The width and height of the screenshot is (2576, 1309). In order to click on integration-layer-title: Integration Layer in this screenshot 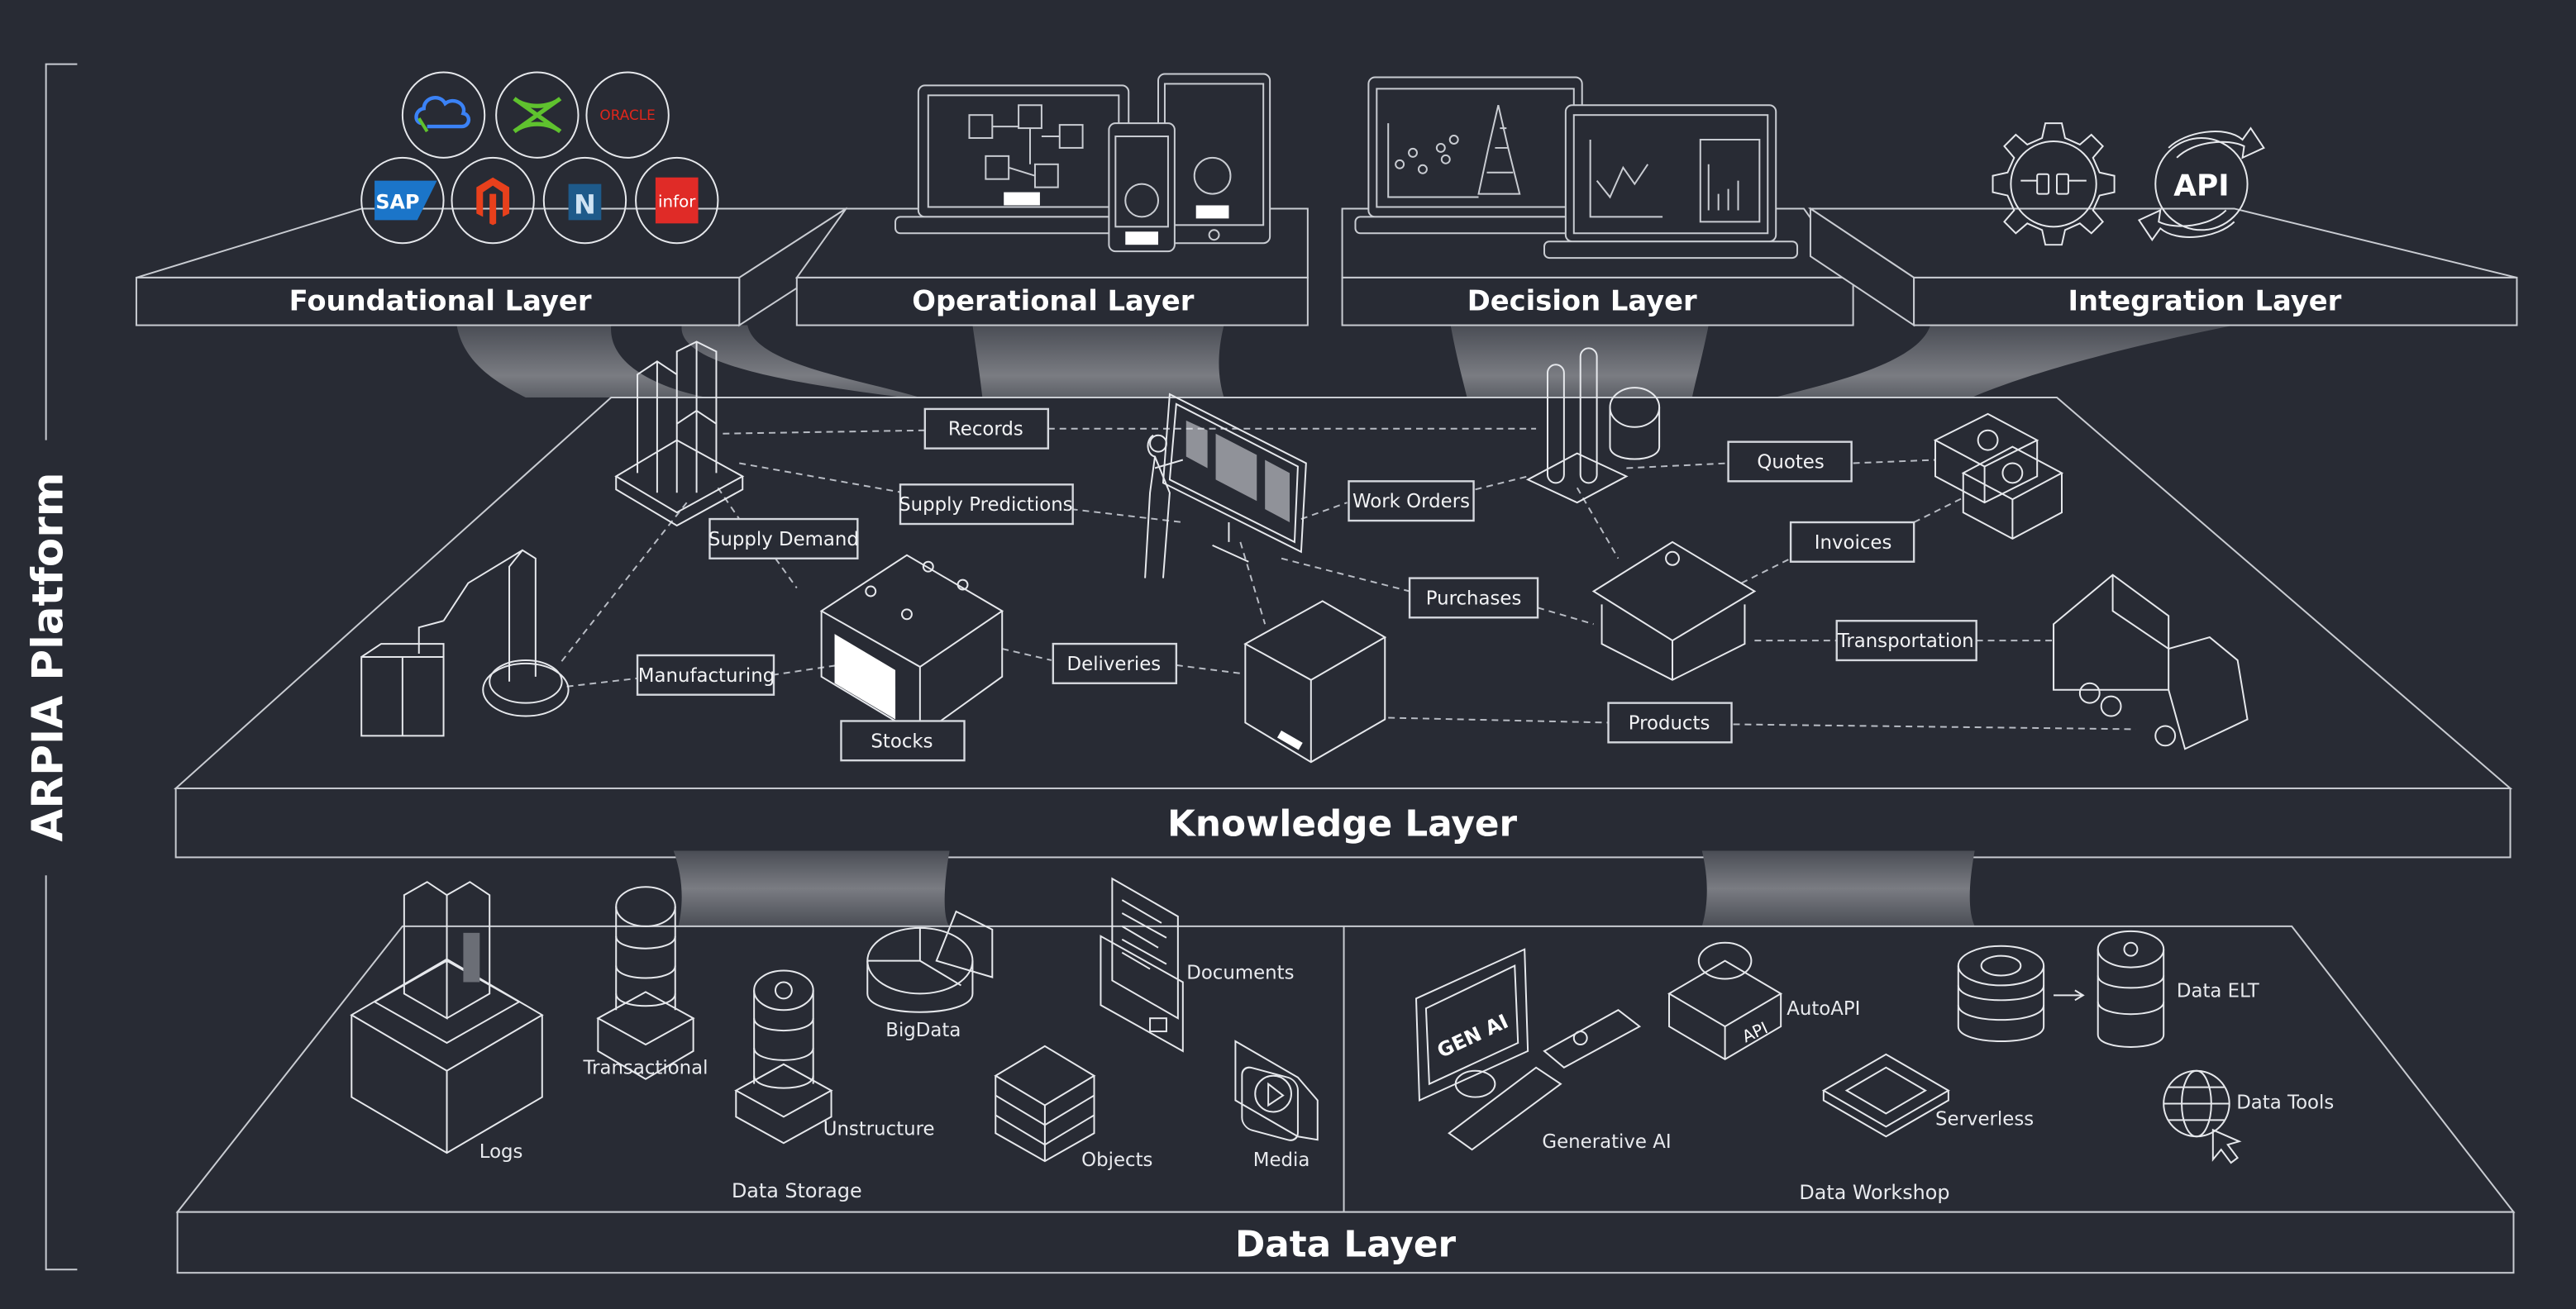, I will do `click(2204, 301)`.